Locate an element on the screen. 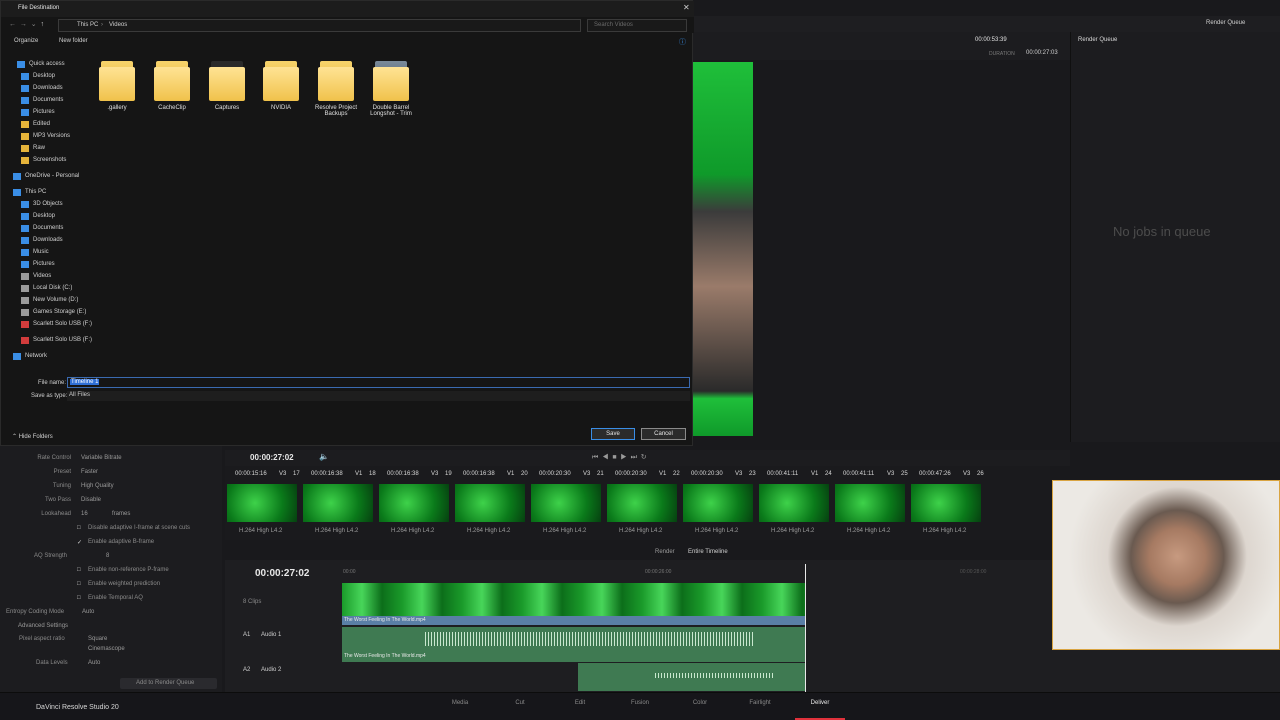 This screenshot has width=1280, height=720. folder-item: .gallery is located at coordinates (117, 86).